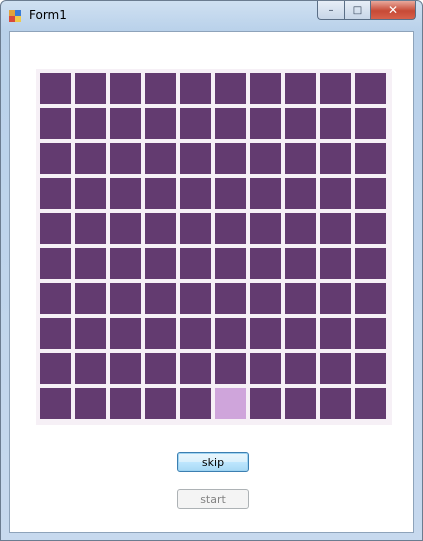 The height and width of the screenshot is (541, 423). Describe the element at coordinates (300, 333) in the screenshot. I see `board-cell-r8-c8` at that location.